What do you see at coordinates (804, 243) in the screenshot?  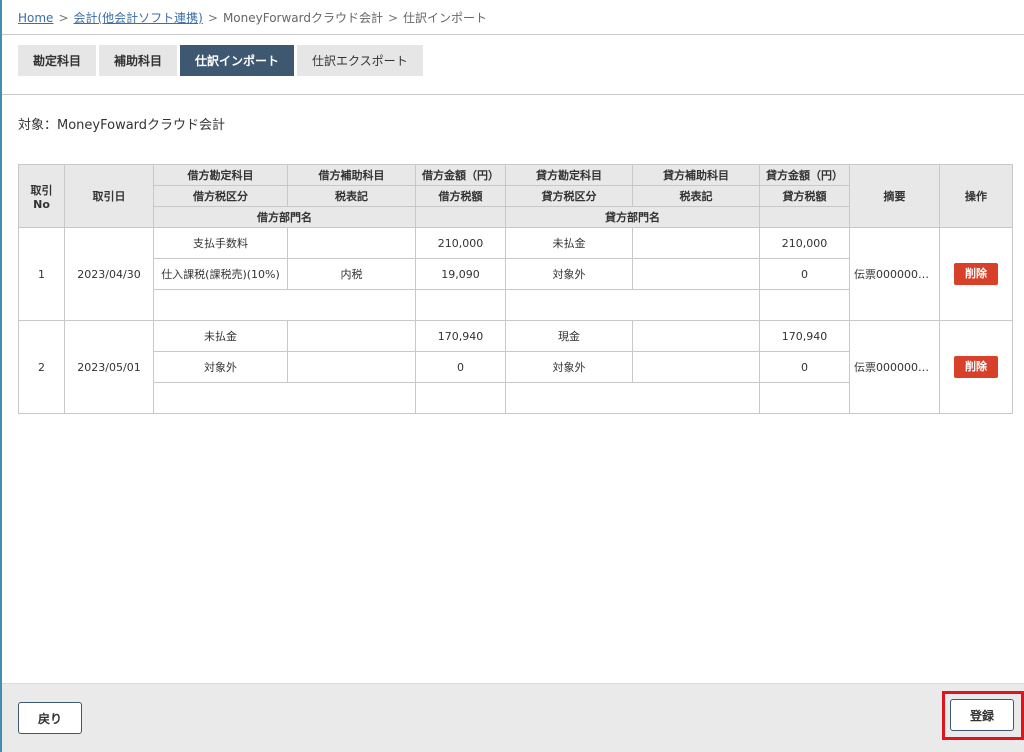 I see `cell-credit-amount: 210,000` at bounding box center [804, 243].